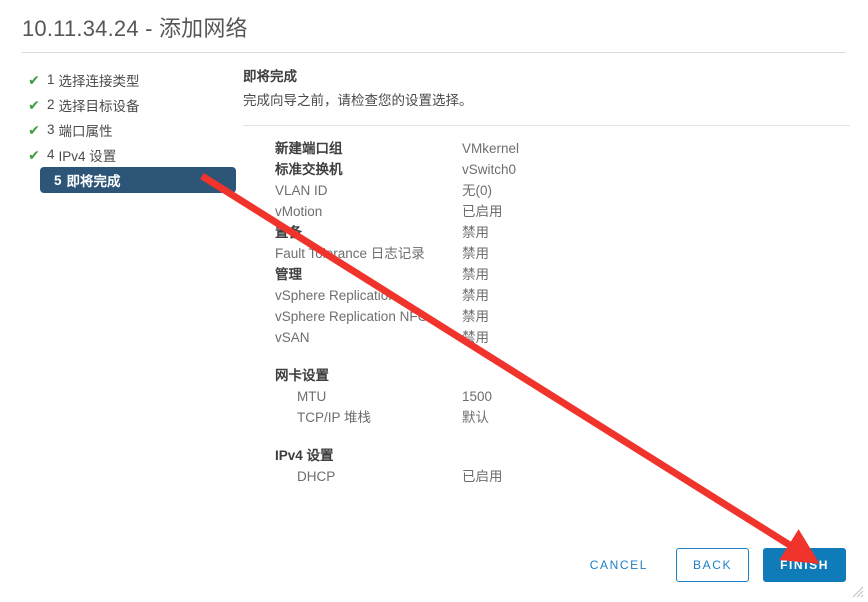  What do you see at coordinates (288, 274) in the screenshot?
I see `summary-label: 管理` at bounding box center [288, 274].